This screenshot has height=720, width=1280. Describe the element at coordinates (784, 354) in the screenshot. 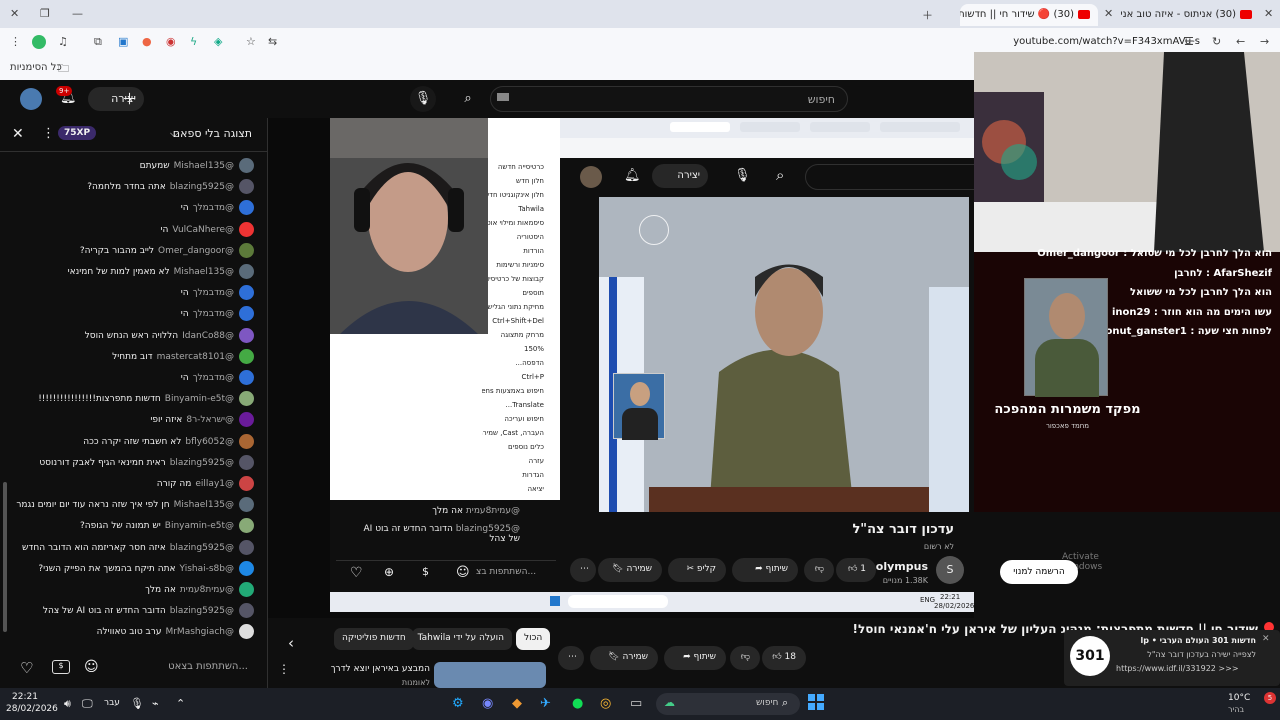

I see `idf-spokesperson-video` at that location.